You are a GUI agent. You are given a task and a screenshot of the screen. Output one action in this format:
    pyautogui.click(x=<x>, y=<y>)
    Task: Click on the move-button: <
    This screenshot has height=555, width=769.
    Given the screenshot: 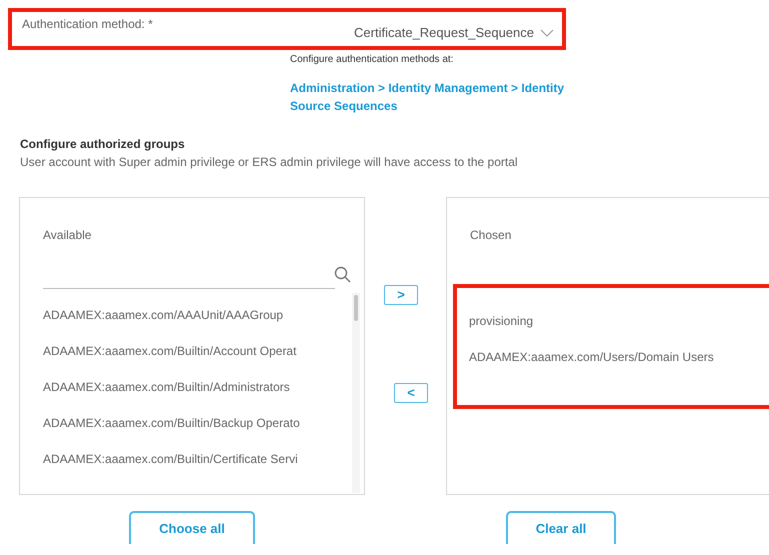 What is the action you would take?
    pyautogui.click(x=411, y=393)
    